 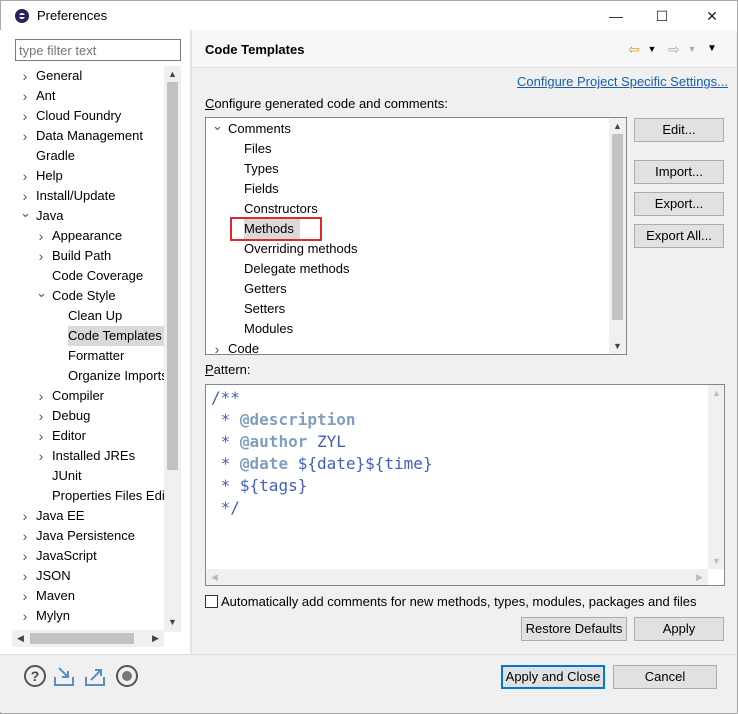 What do you see at coordinates (43, 176) in the screenshot?
I see `tree-item: › Help` at bounding box center [43, 176].